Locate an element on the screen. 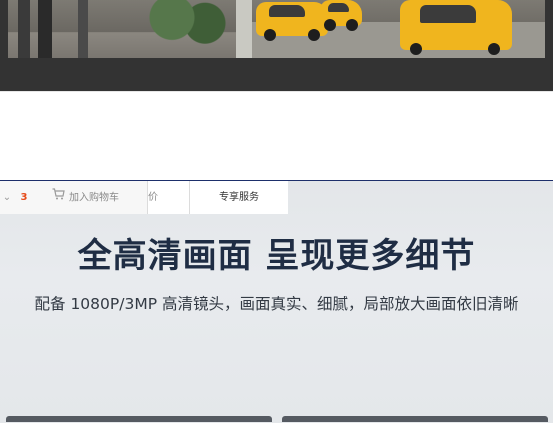 The height and width of the screenshot is (423, 553). pedestrians-graphic is located at coordinates (78, 29).